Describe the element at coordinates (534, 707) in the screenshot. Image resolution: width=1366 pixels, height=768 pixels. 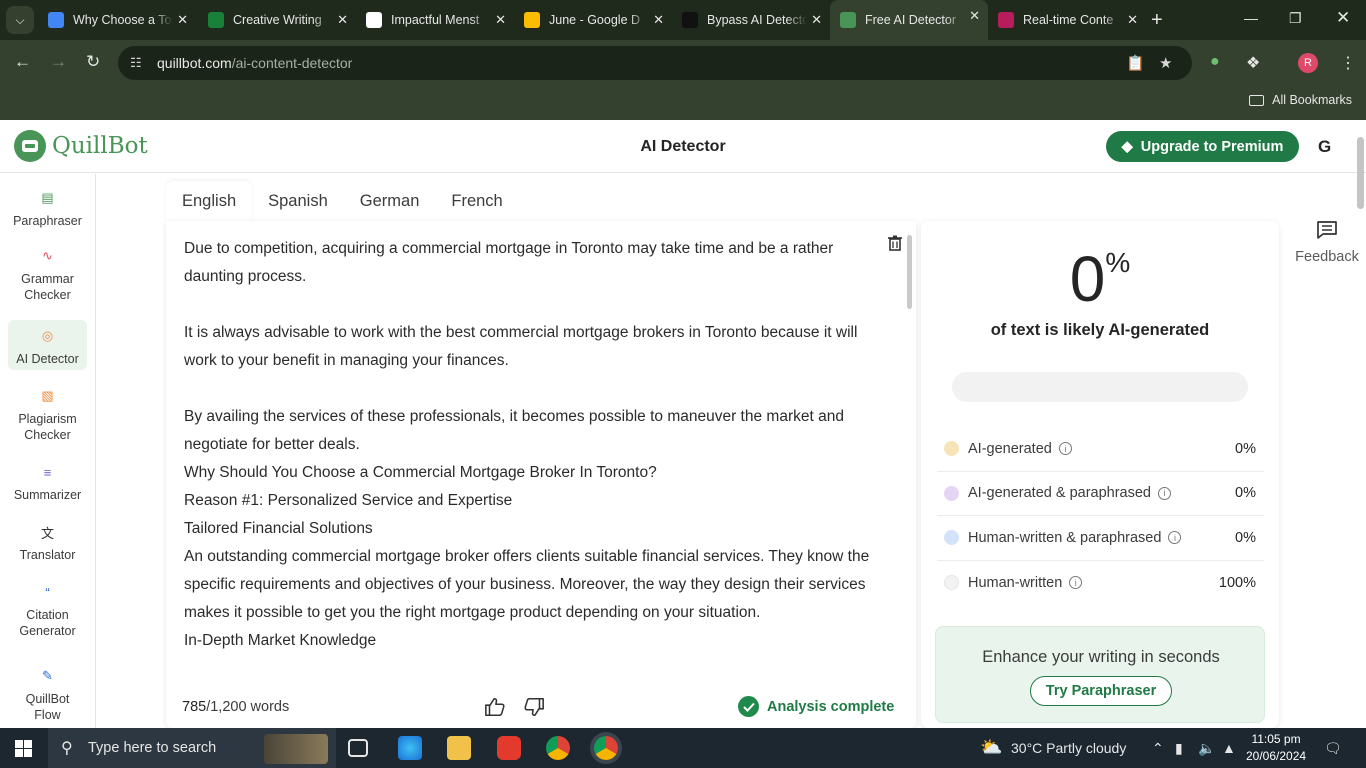
I see `thumbs-down-icon` at that location.